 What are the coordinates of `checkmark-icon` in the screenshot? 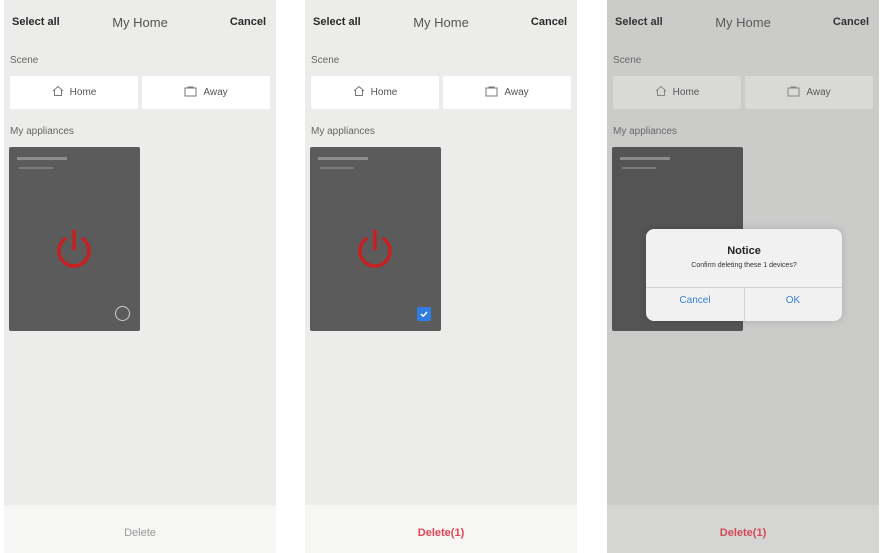 It's located at (424, 314).